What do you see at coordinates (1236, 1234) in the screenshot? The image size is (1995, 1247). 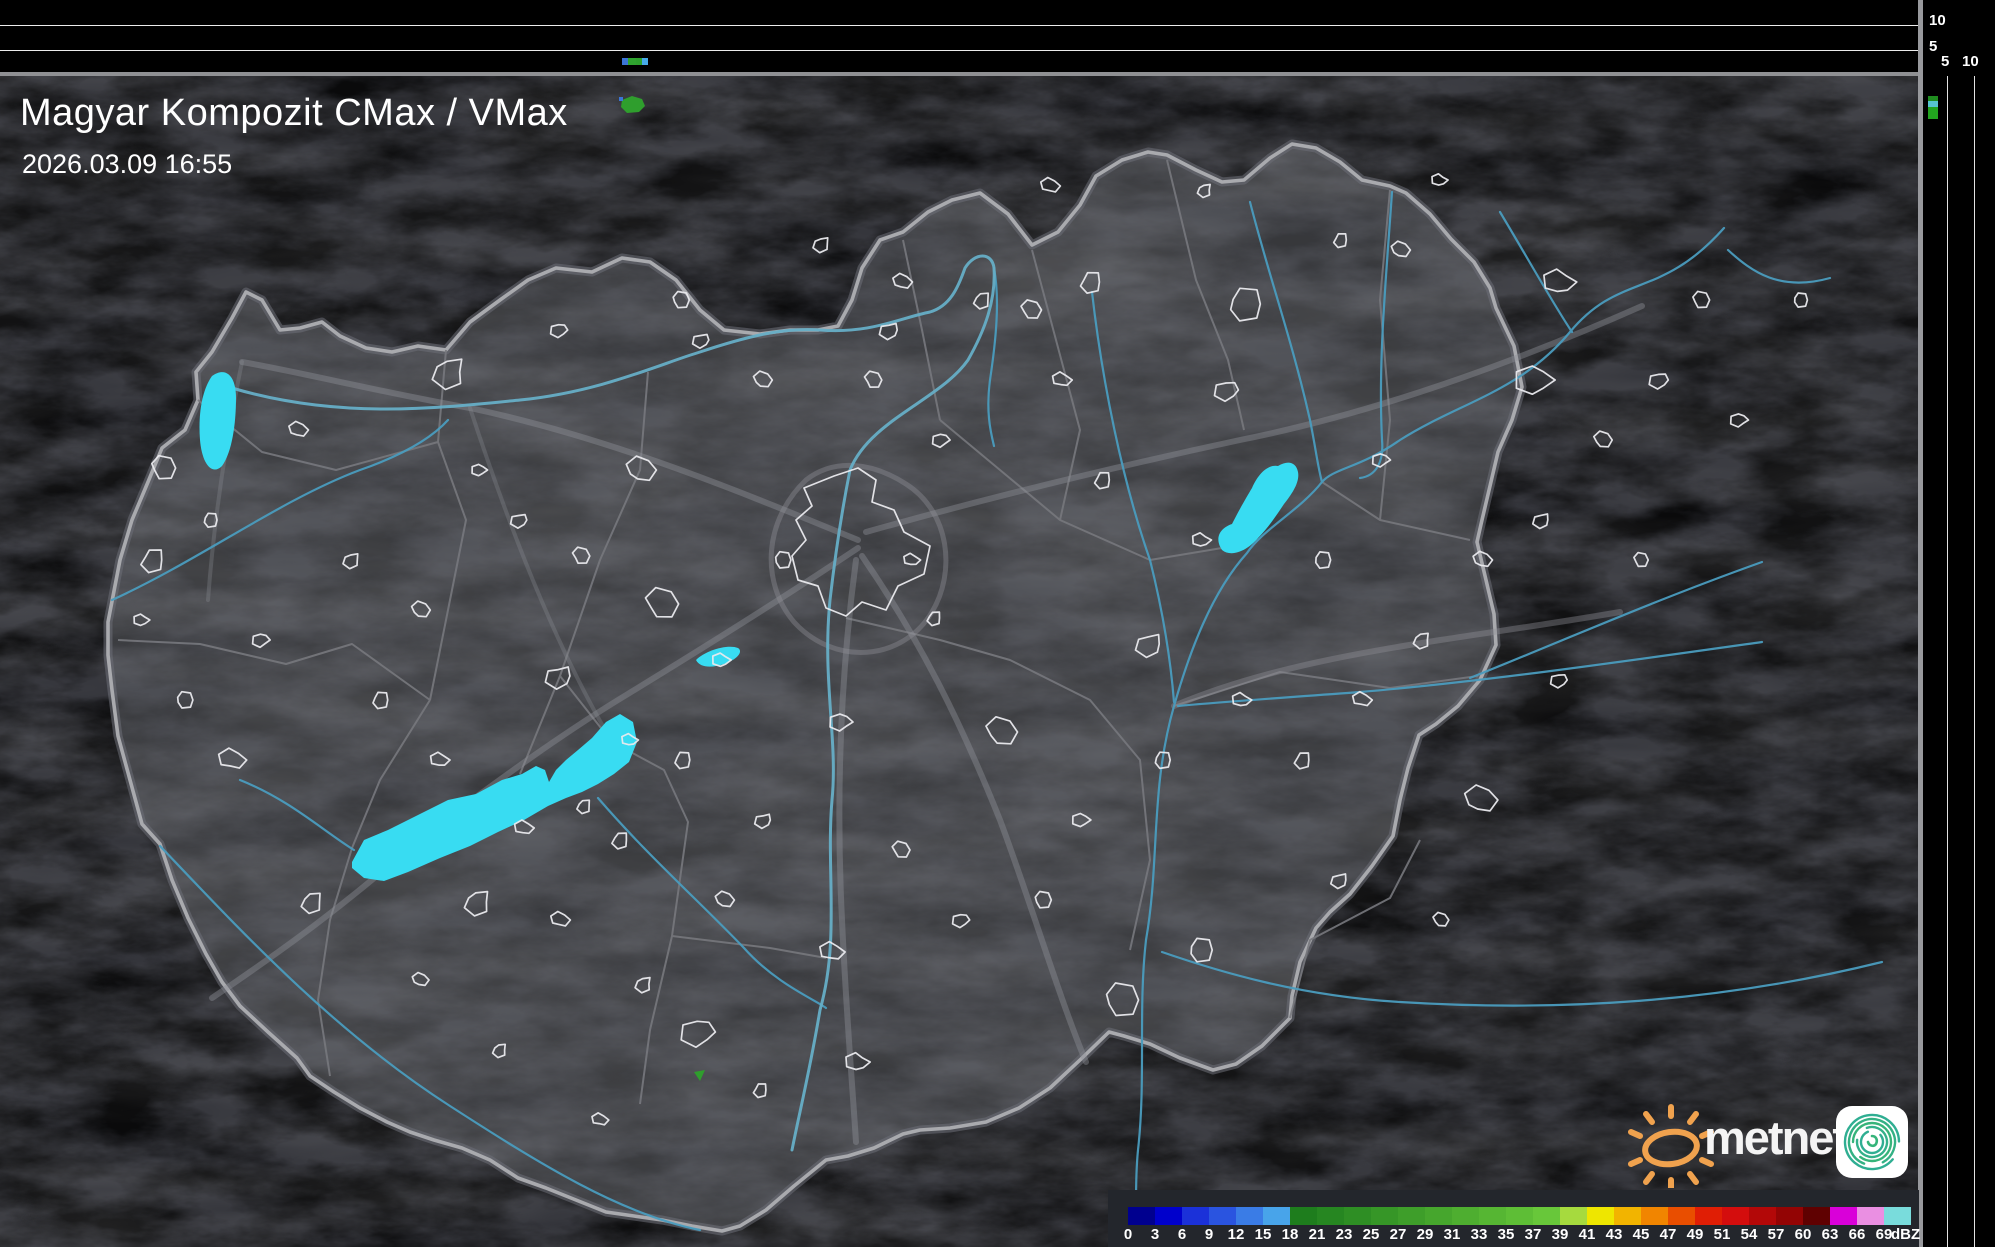 I see `colorbar-label-12: 12` at bounding box center [1236, 1234].